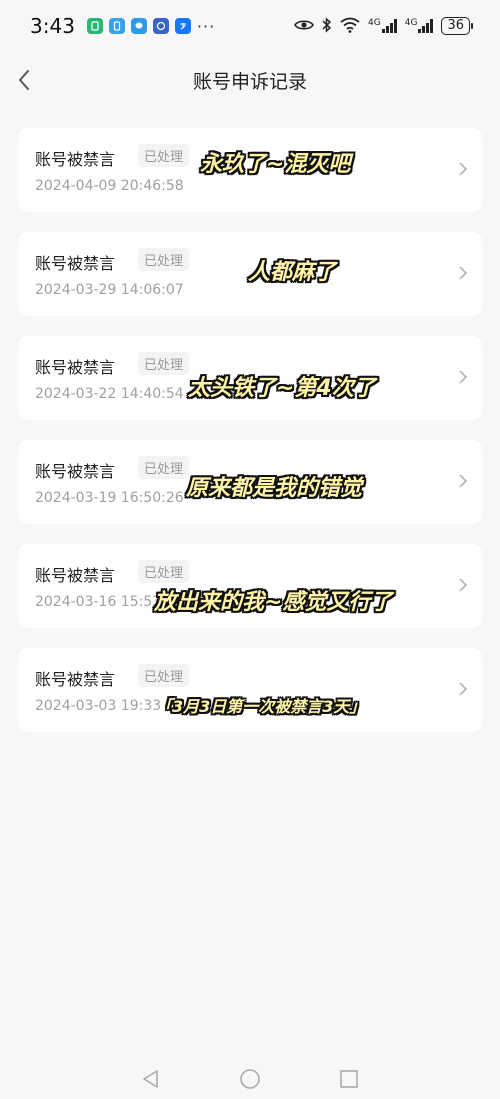  I want to click on cellular-signal-1: 4G, so click(382, 26).